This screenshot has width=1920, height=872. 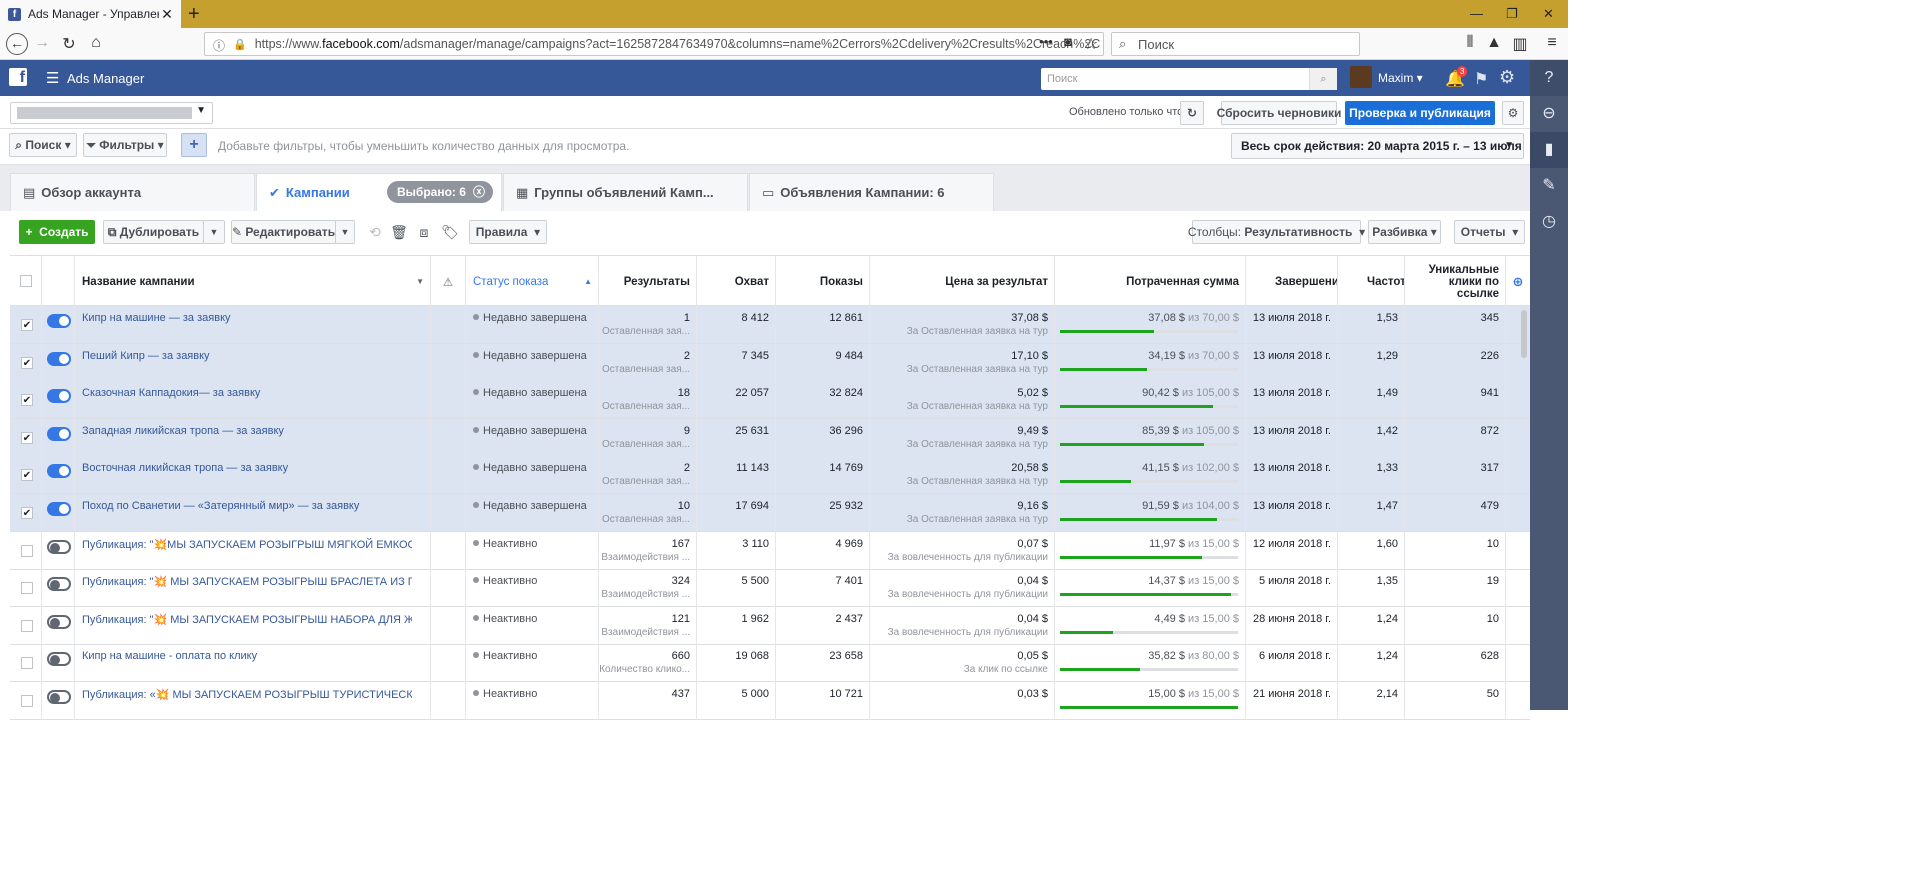 I want to click on campaign-name-link: Кипр на машине — за заявку, so click(x=247, y=318).